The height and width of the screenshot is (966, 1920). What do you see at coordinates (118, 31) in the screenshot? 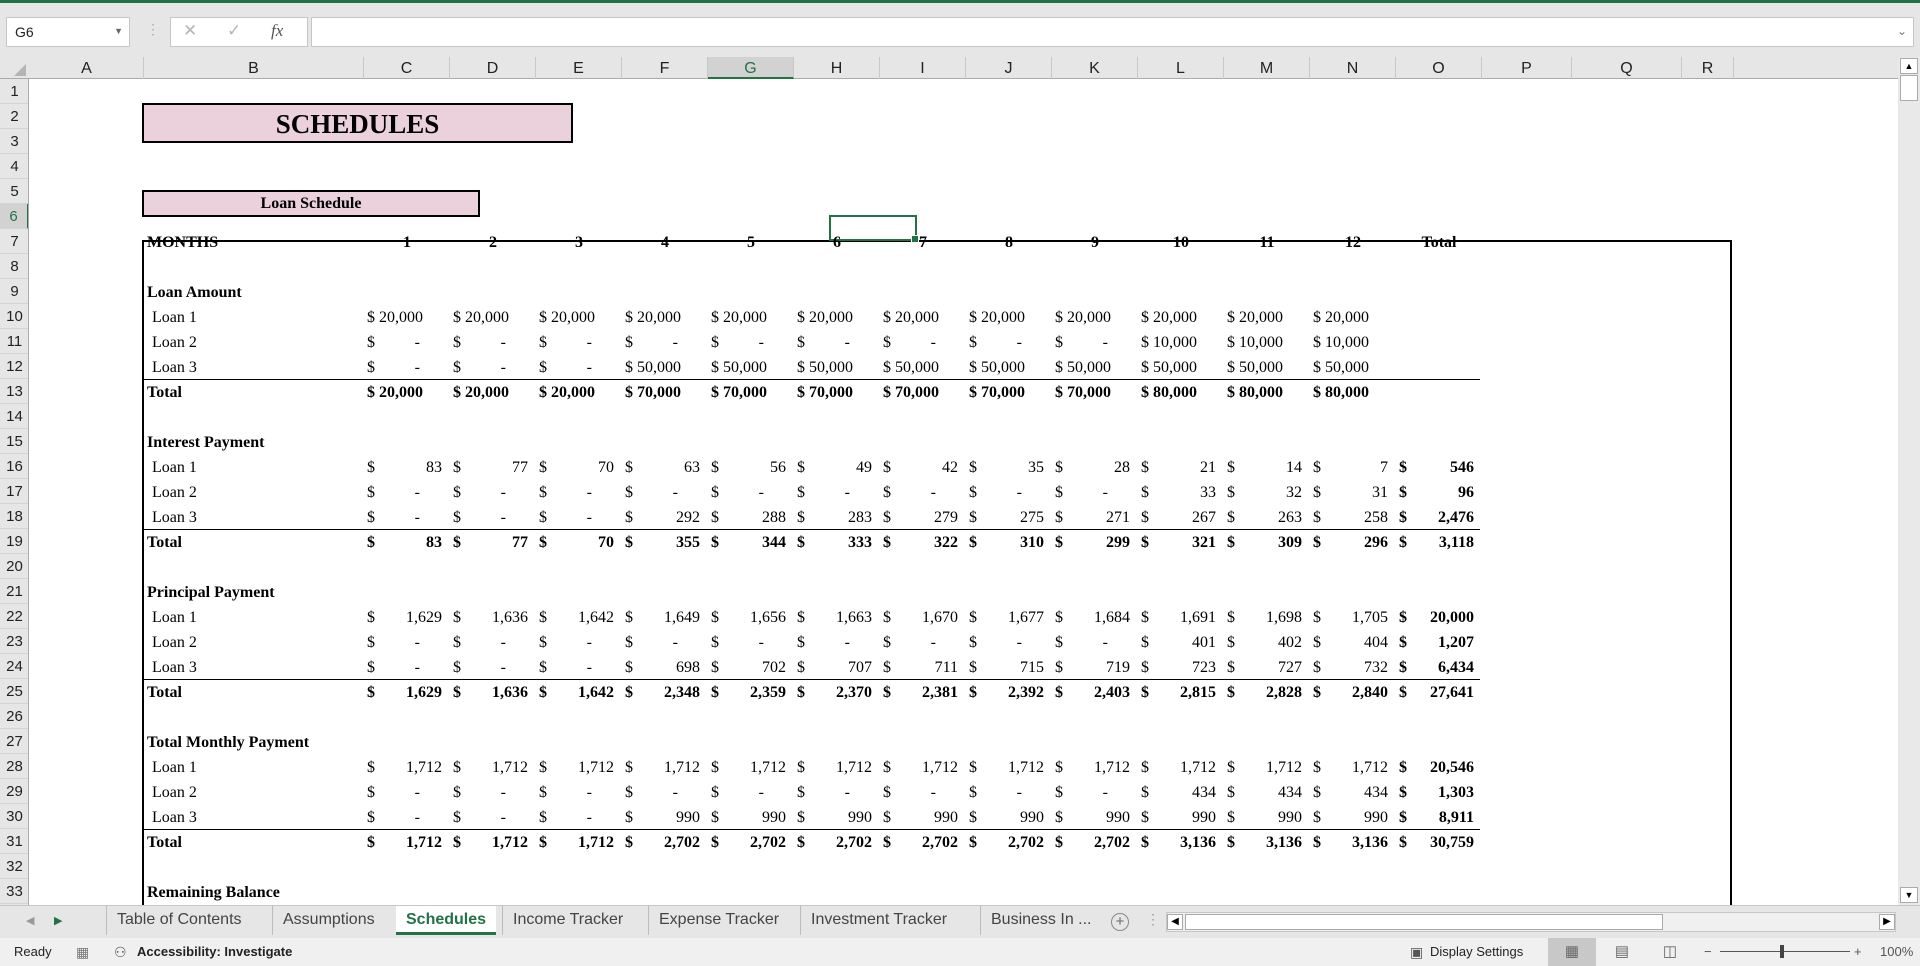
I see `chevron-down-icon: ▼` at bounding box center [118, 31].